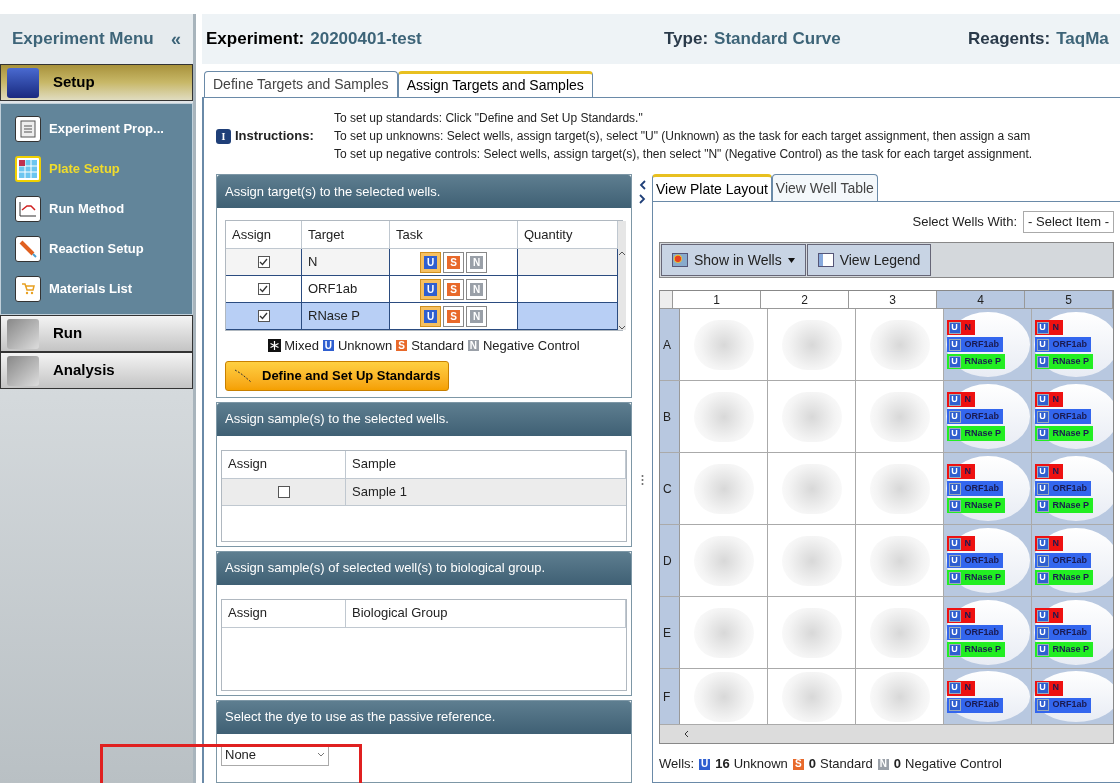 The height and width of the screenshot is (783, 1120). Describe the element at coordinates (243, 375) in the screenshot. I see `dilution-icon` at that location.